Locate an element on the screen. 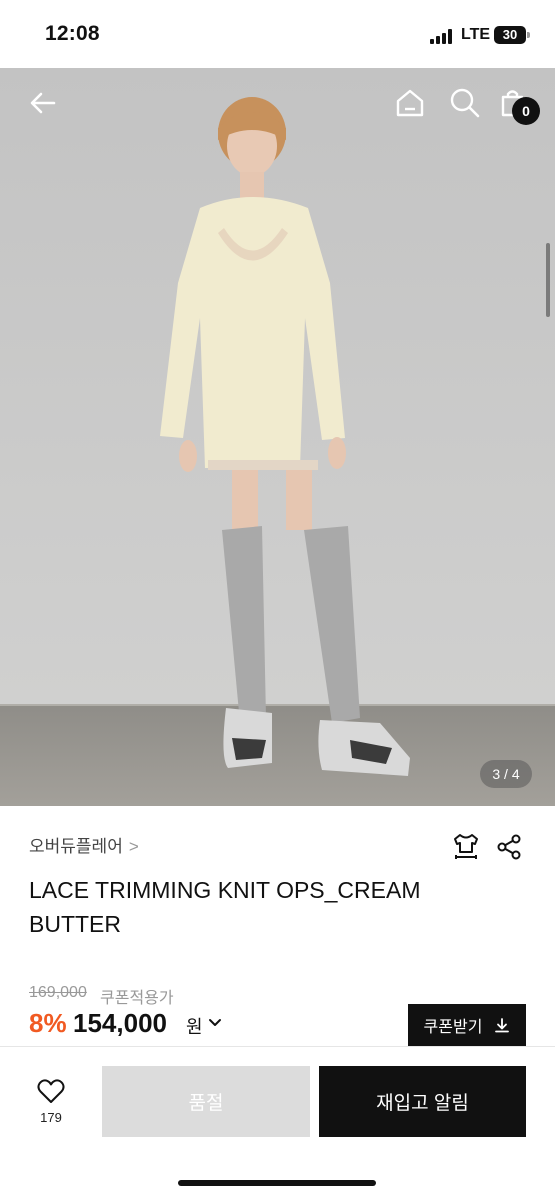 Image resolution: width=555 pixels, height=1200 pixels. back-button is located at coordinates (43, 103).